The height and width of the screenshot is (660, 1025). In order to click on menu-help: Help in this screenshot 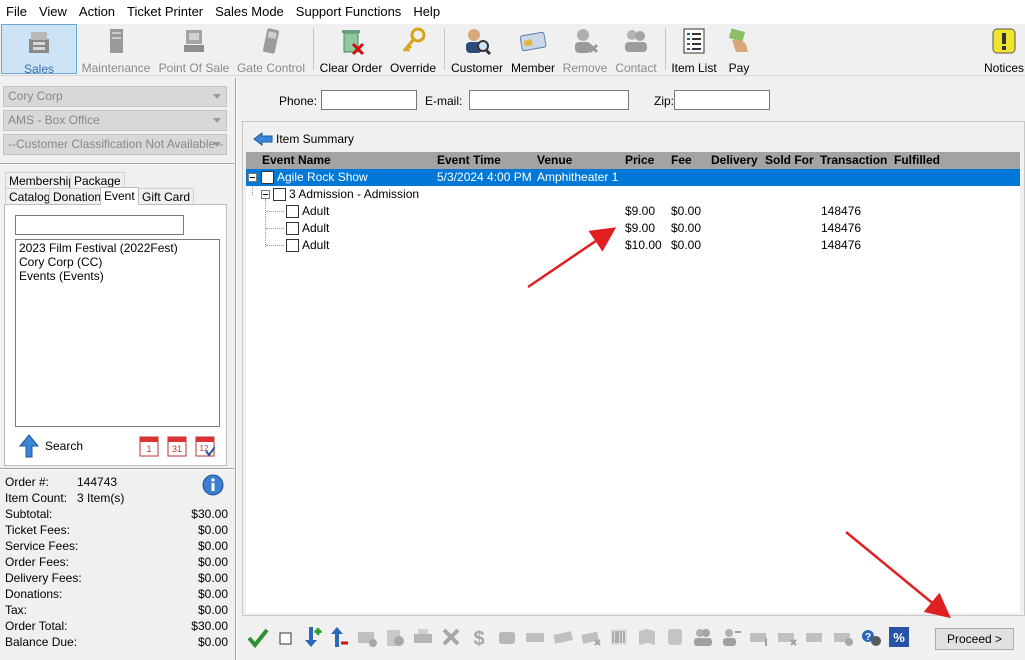, I will do `click(426, 12)`.